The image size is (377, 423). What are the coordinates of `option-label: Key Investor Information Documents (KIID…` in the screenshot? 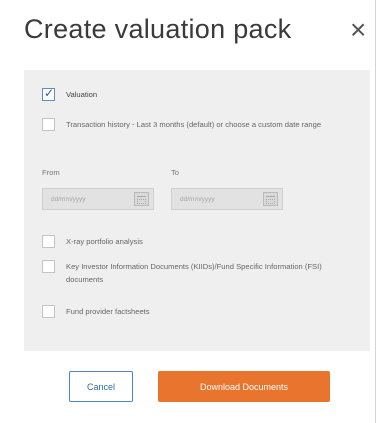 It's located at (194, 273).